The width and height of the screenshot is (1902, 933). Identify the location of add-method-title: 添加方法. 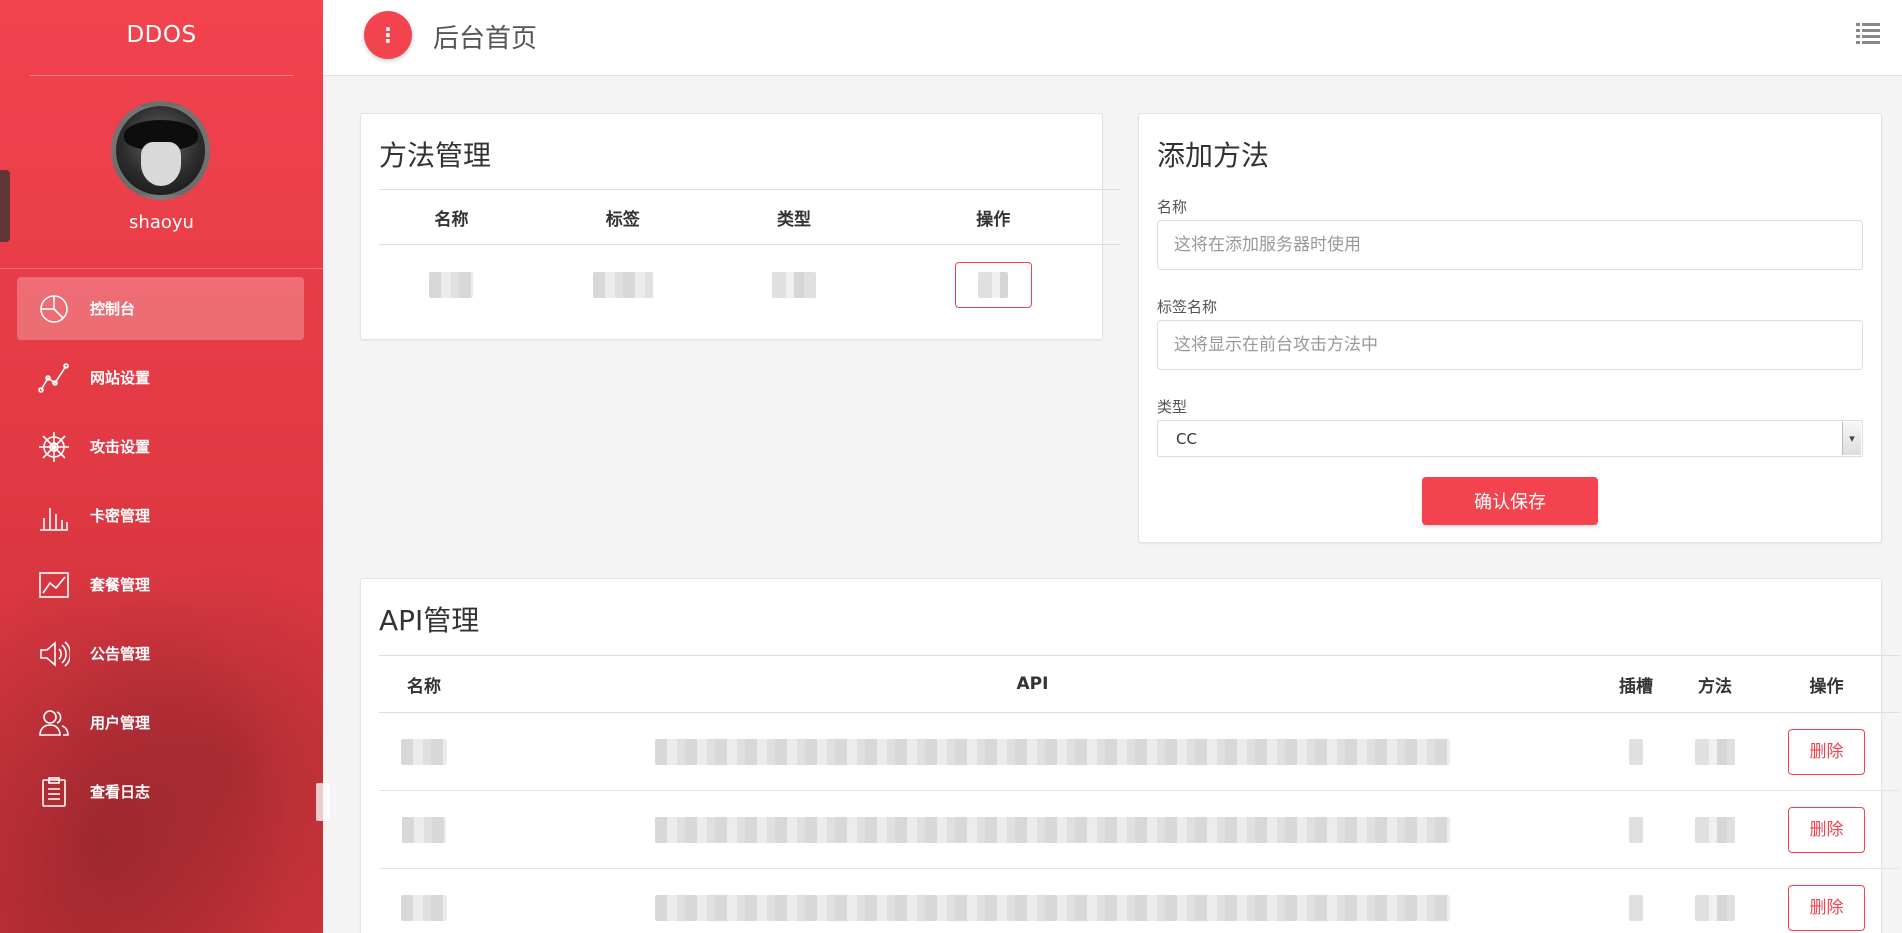
(1213, 155).